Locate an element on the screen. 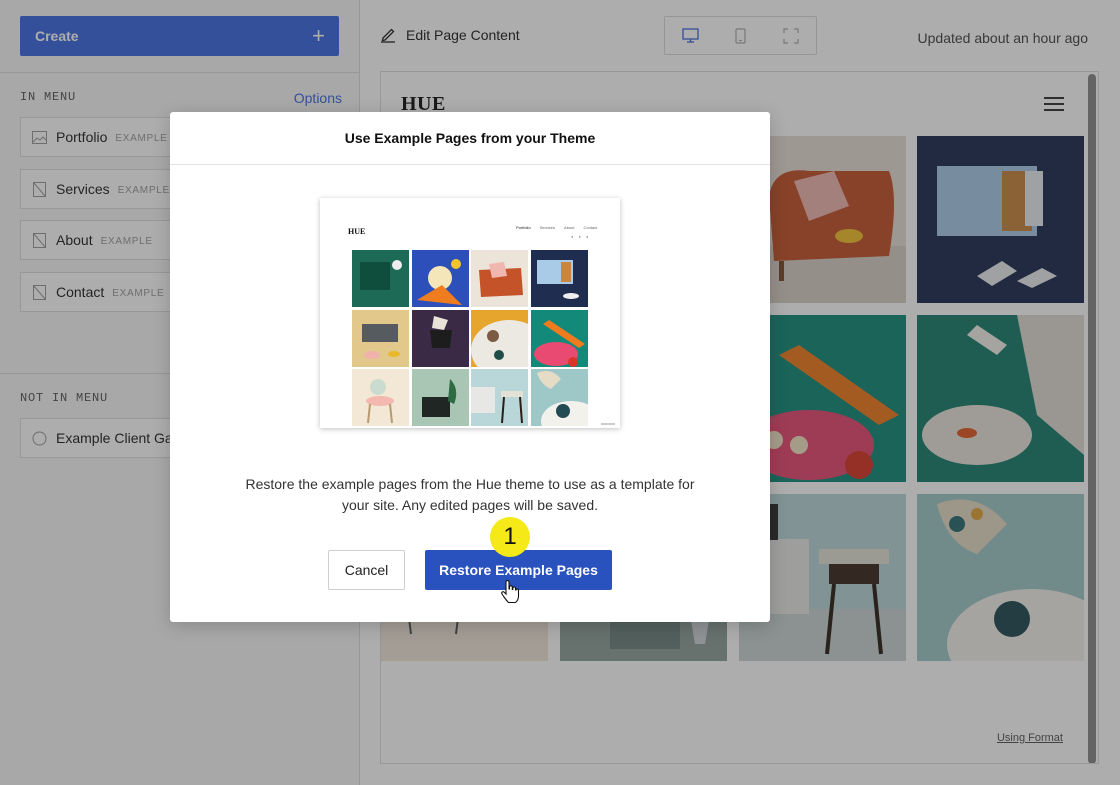  hand-cursor-icon is located at coordinates (510, 592).